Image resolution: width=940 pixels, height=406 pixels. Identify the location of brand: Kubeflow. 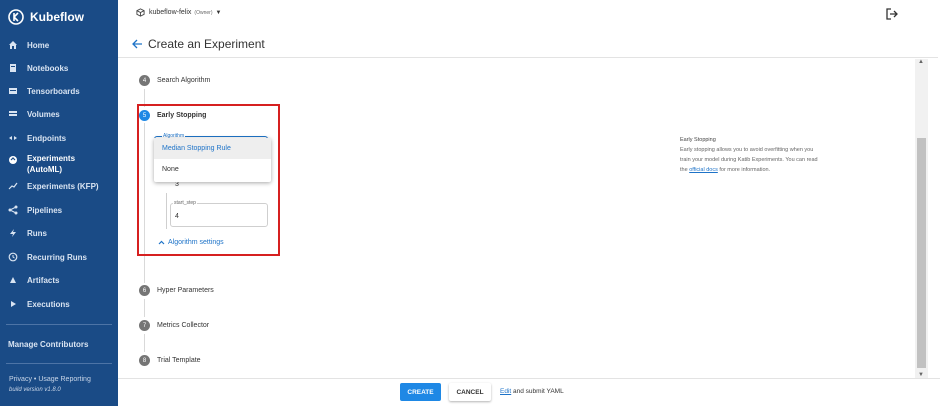
(46, 17).